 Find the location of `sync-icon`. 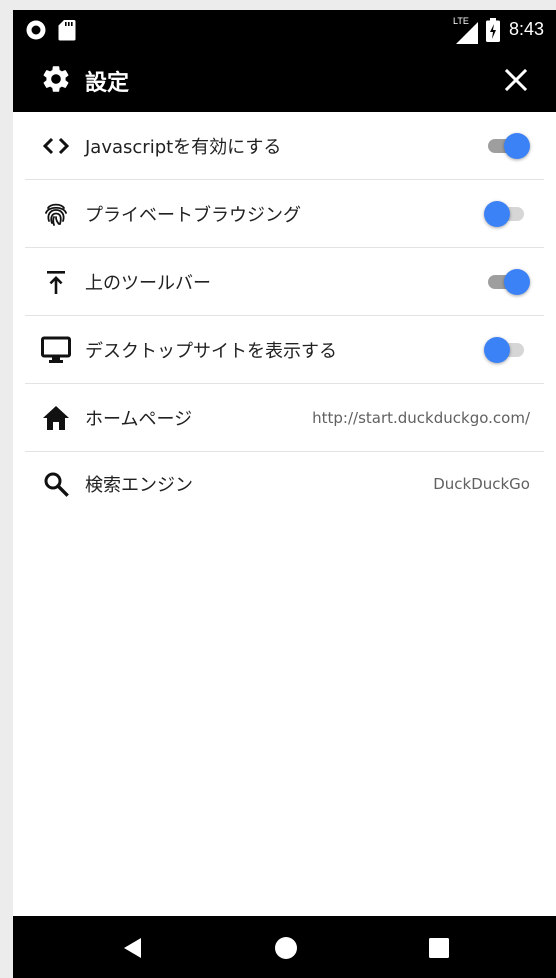

sync-icon is located at coordinates (36, 30).